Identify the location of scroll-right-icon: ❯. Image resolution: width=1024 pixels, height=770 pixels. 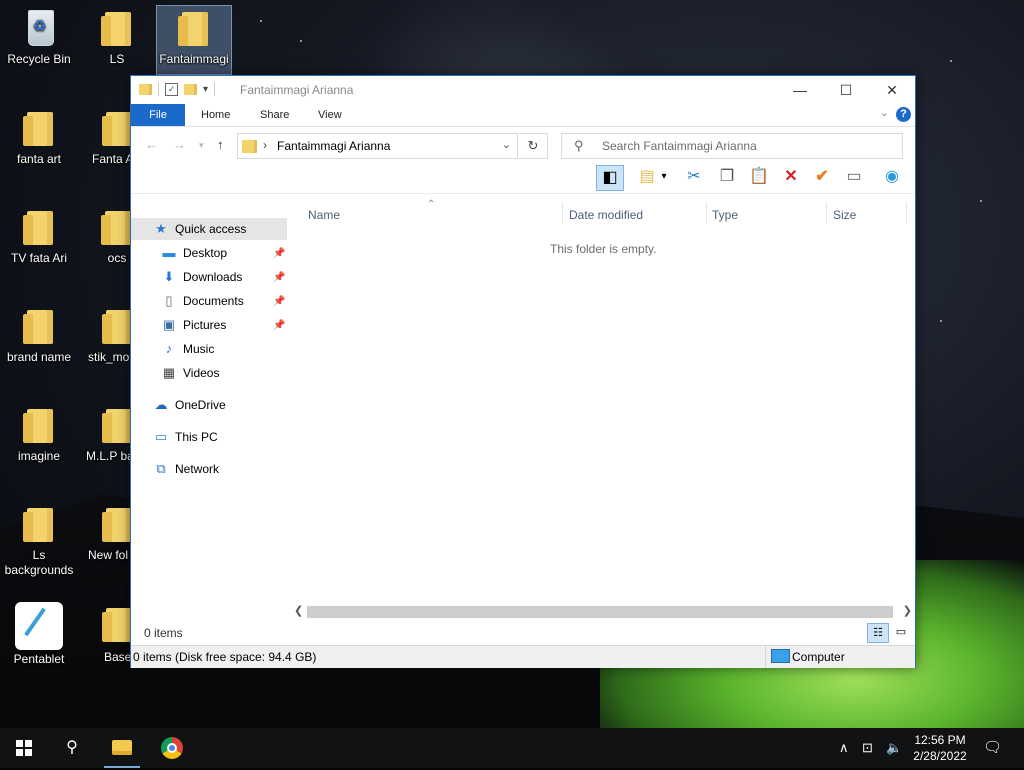
(907, 610).